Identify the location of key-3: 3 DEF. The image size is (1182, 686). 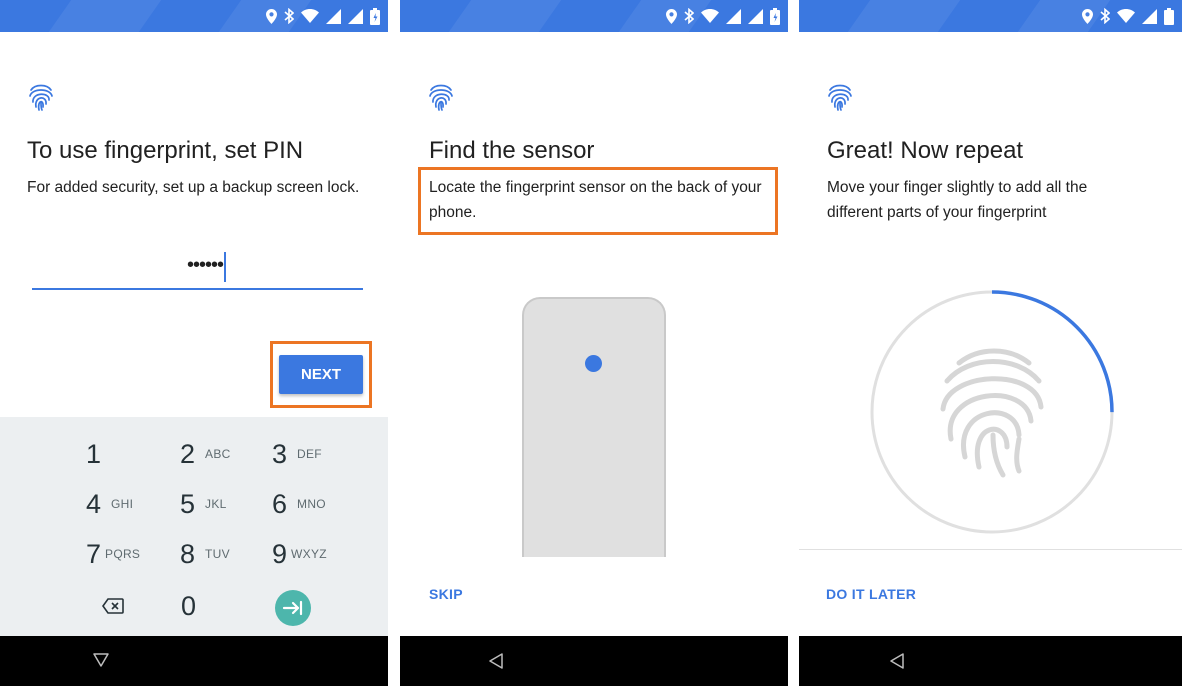
(297, 454).